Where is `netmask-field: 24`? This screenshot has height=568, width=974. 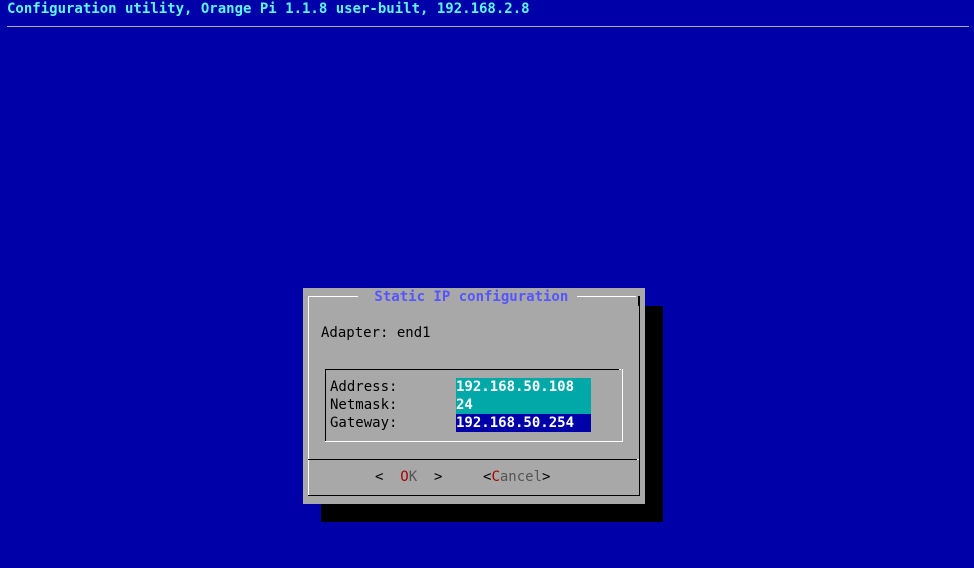 netmask-field: 24 is located at coordinates (523, 405).